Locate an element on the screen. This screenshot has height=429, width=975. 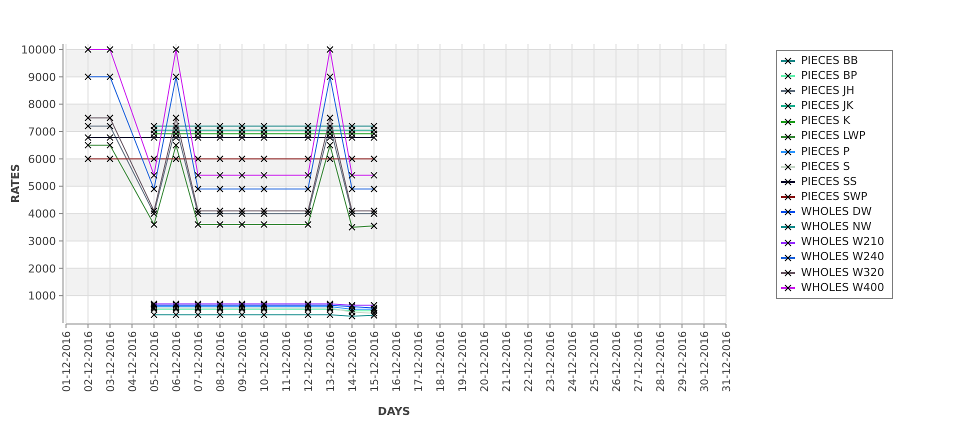
x-tick-label: 17-12-2016 is located at coordinates (419, 361).